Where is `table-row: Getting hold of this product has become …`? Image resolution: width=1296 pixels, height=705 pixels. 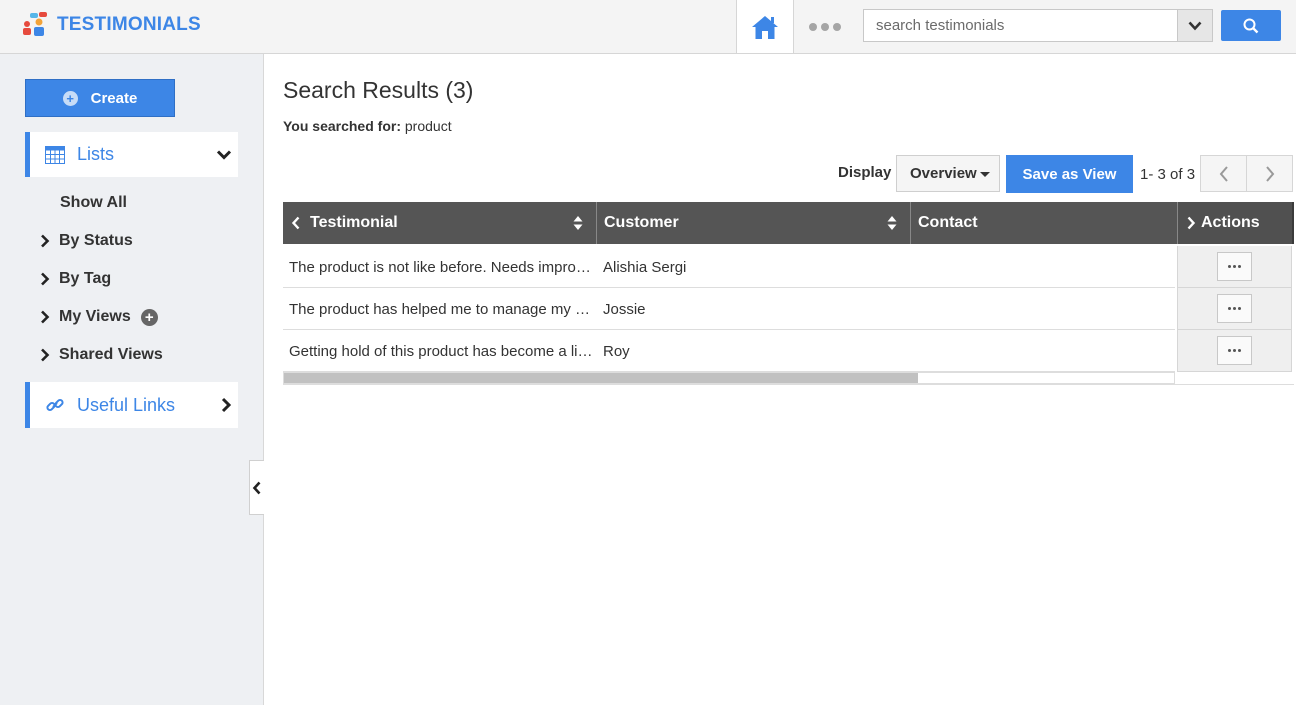
table-row: Getting hold of this product has become … is located at coordinates (729, 351).